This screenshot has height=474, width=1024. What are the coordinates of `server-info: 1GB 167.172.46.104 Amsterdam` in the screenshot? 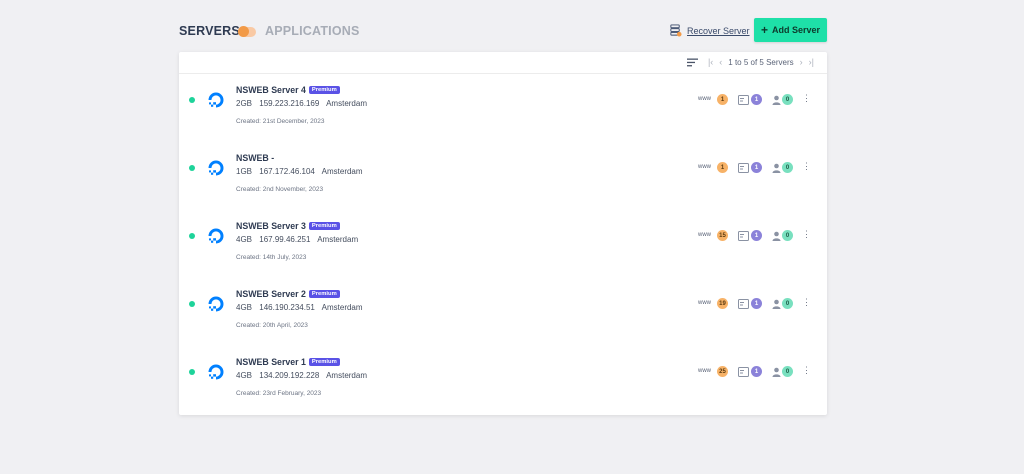 It's located at (302, 171).